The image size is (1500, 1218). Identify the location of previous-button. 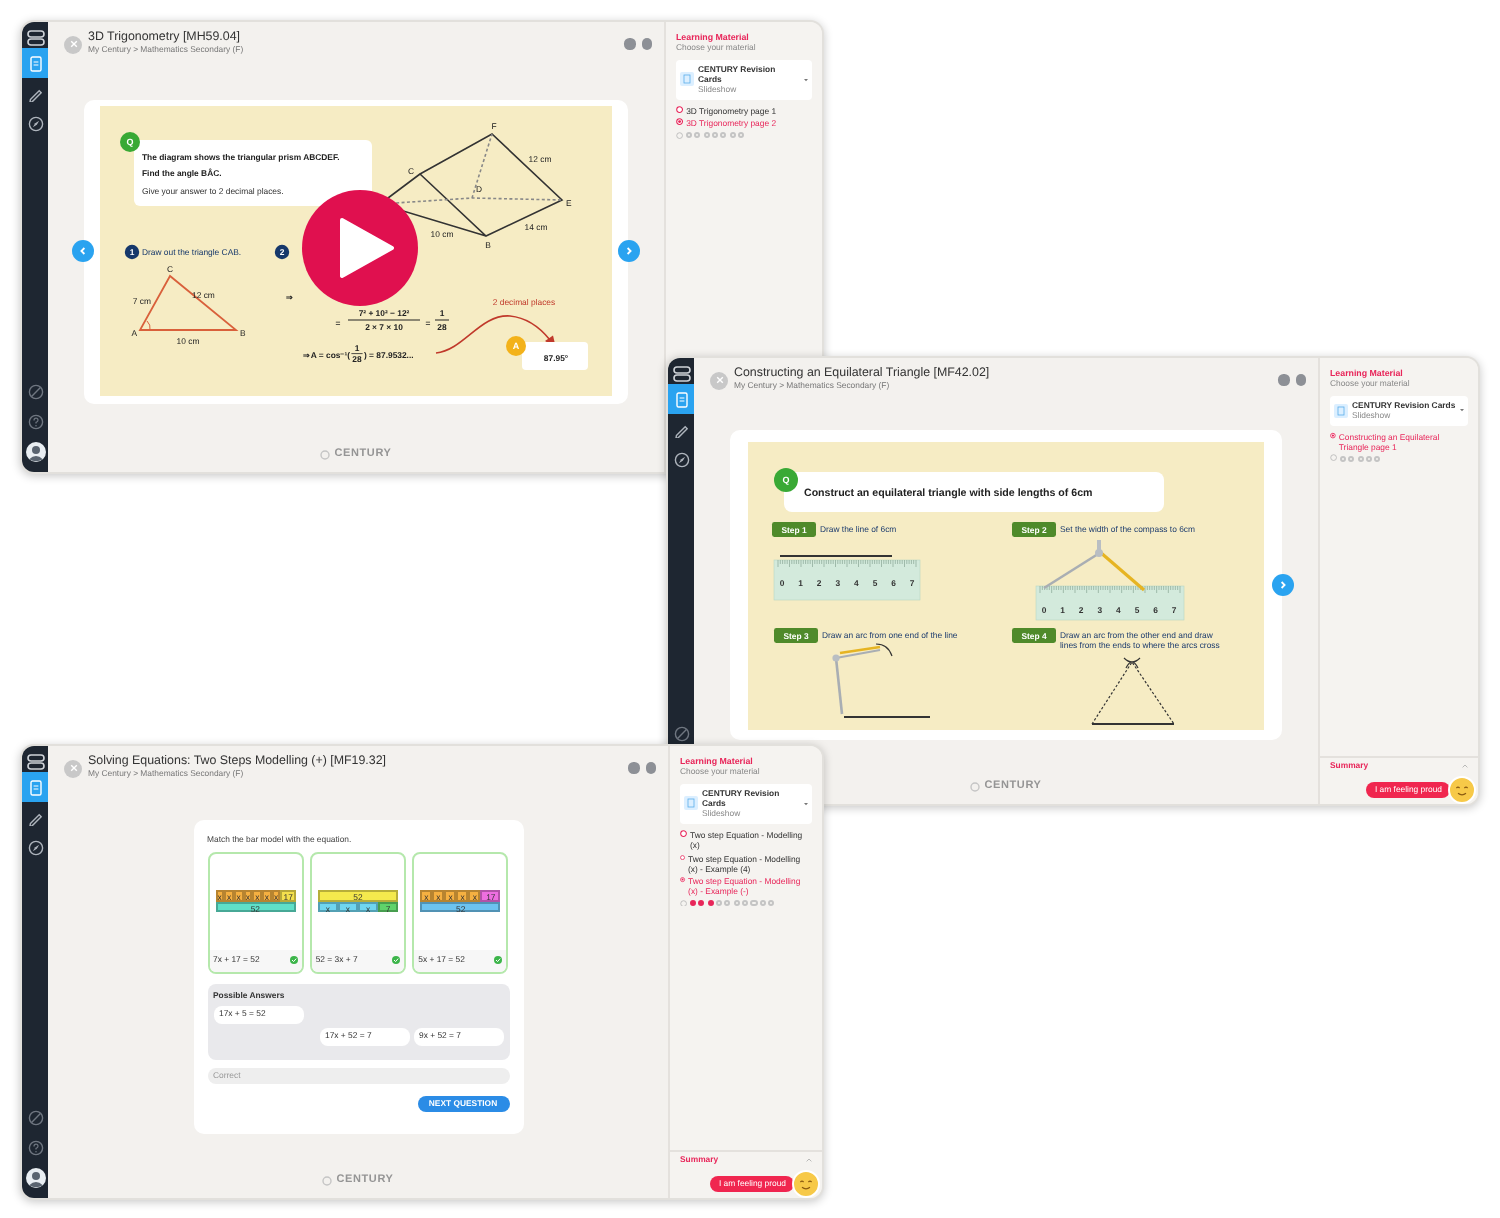
(83, 251).